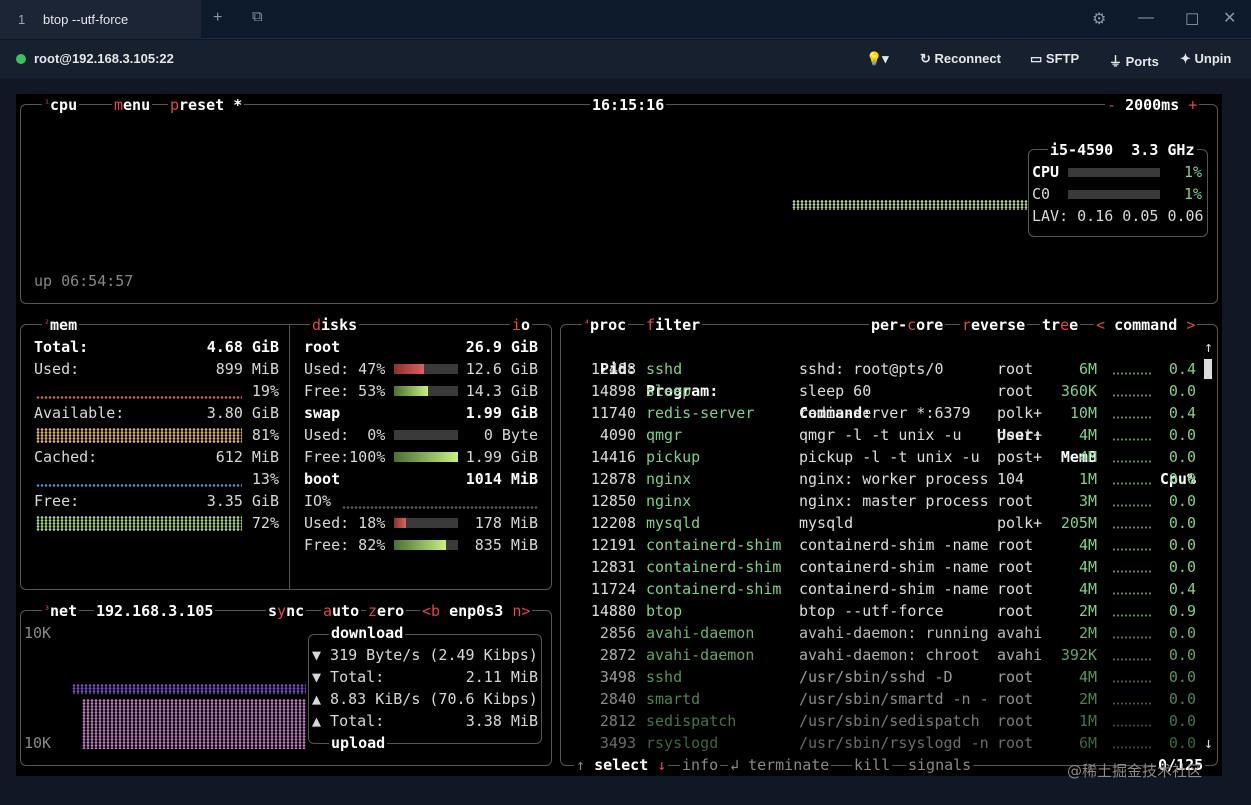 The width and height of the screenshot is (1251, 805). What do you see at coordinates (871, 369) in the screenshot?
I see `proc-command: sshd: root@pts/0` at bounding box center [871, 369].